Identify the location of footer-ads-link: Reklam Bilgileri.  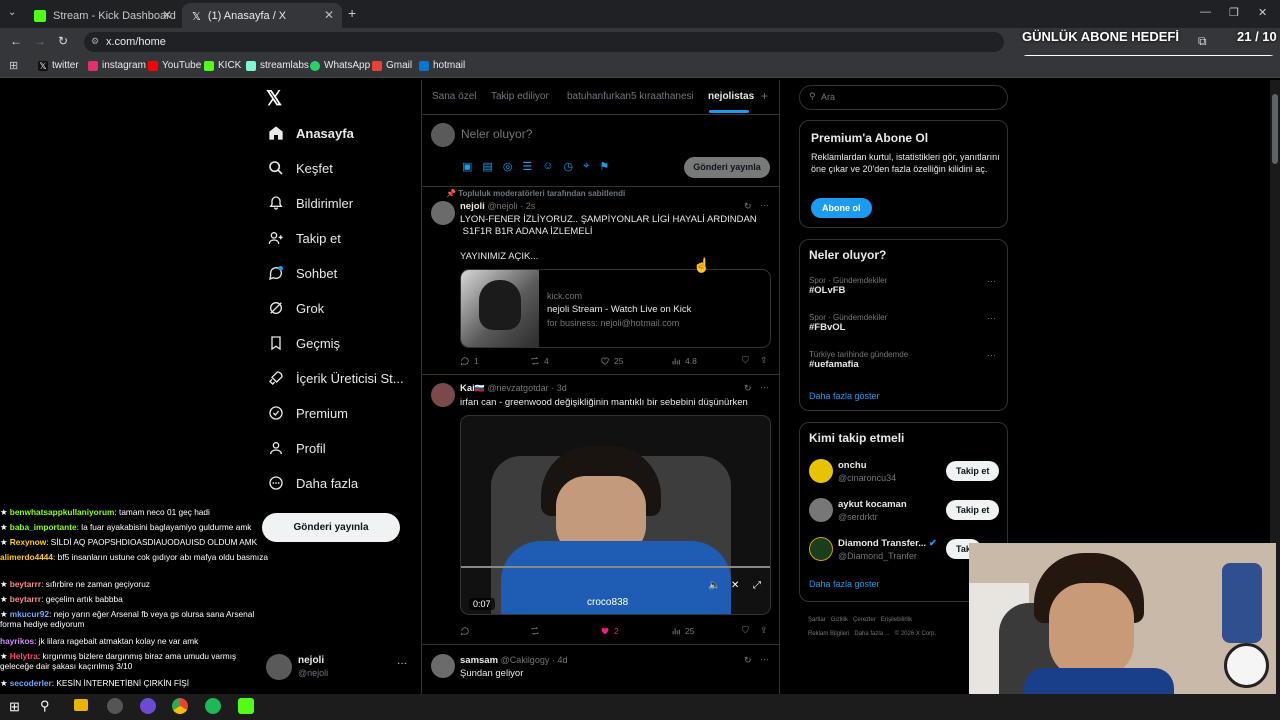
(828, 634).